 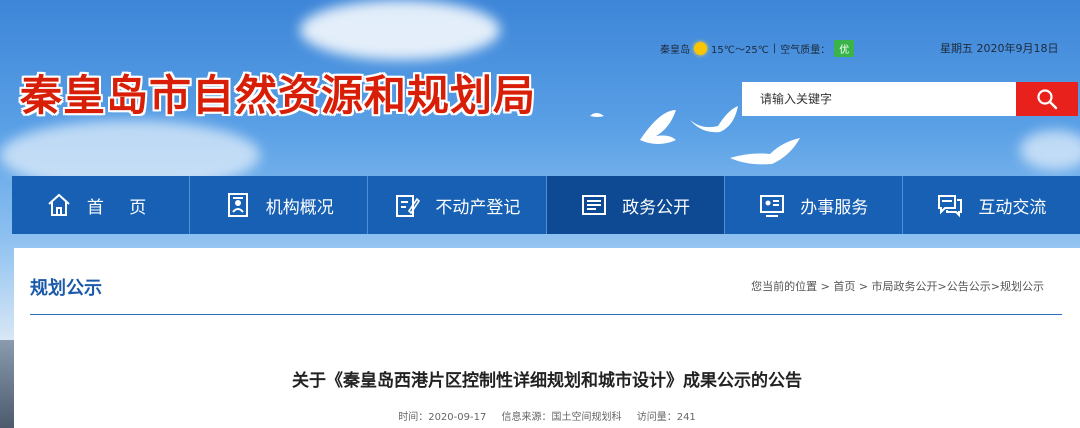 I want to click on article-meta: 时间：2020-09-17 信息来源：国土空间规划科 访问量：241, so click(x=547, y=415).